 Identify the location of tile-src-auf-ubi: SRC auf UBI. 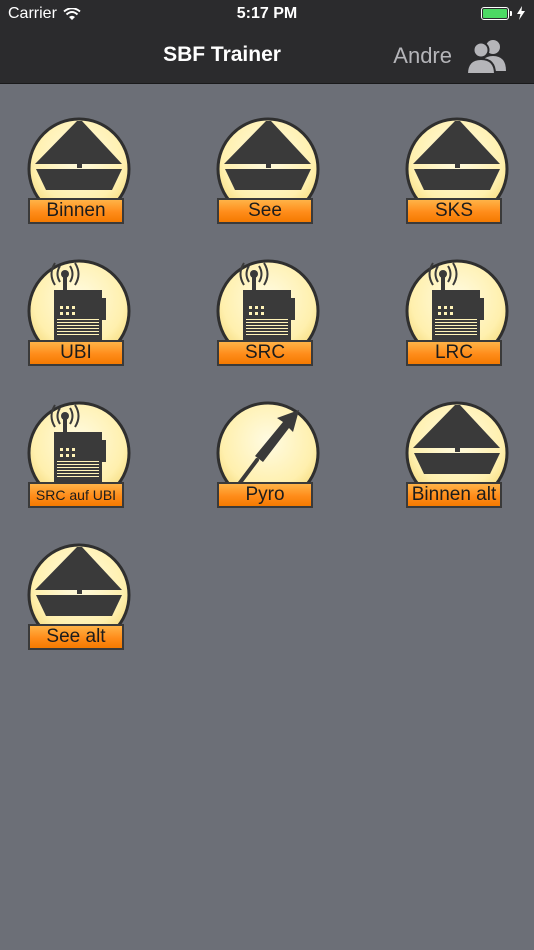
(79, 456).